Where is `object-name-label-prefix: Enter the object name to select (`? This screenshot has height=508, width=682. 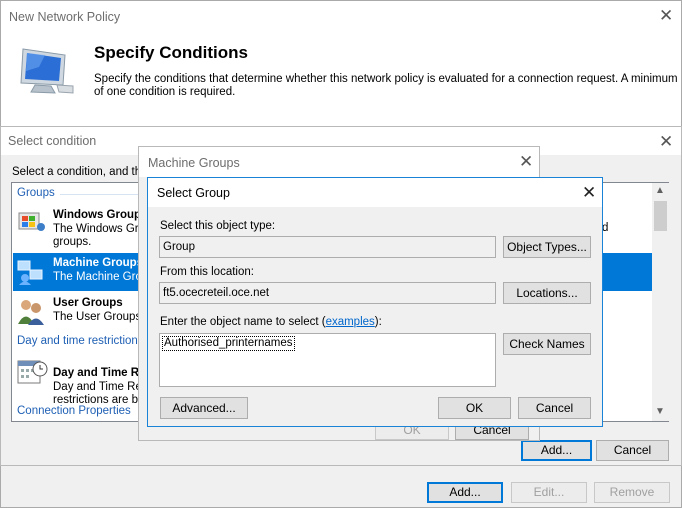
object-name-label-prefix: Enter the object name to select ( is located at coordinates (243, 322).